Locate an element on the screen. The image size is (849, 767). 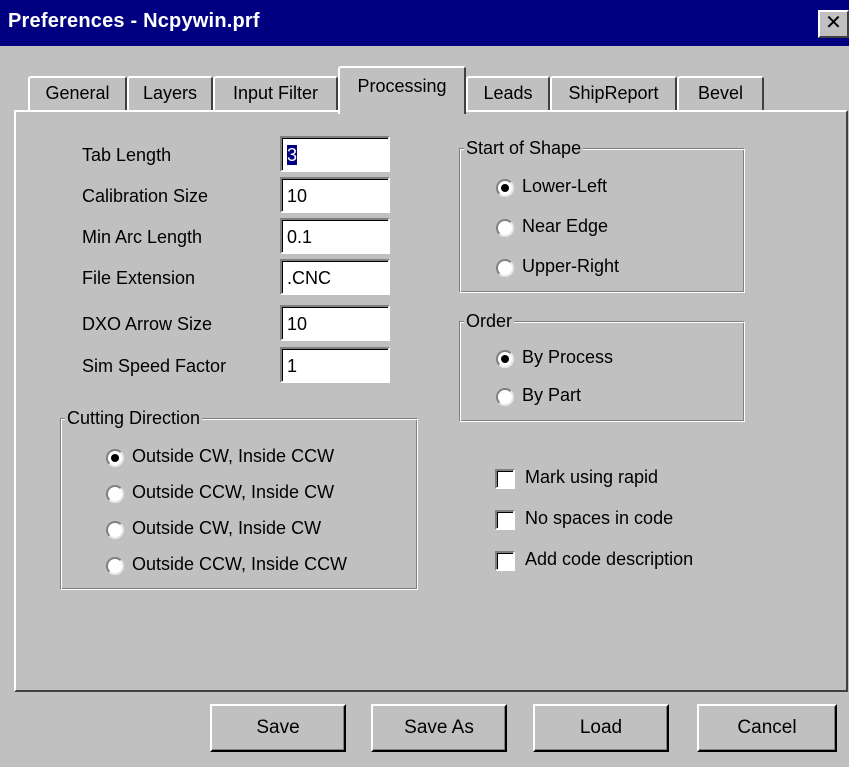
window-title: Preferences - Ncpywin.prf is located at coordinates (134, 21).